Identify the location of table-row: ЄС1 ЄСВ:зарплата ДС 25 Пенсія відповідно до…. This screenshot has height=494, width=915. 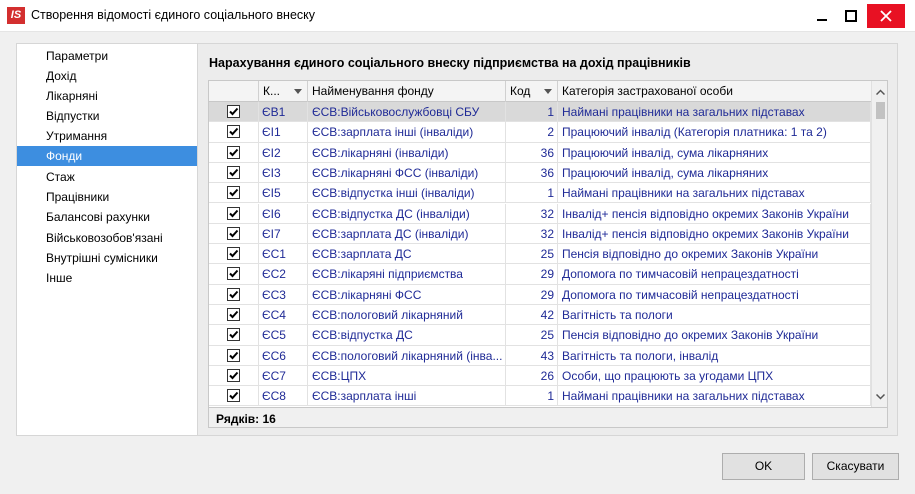
(540, 254).